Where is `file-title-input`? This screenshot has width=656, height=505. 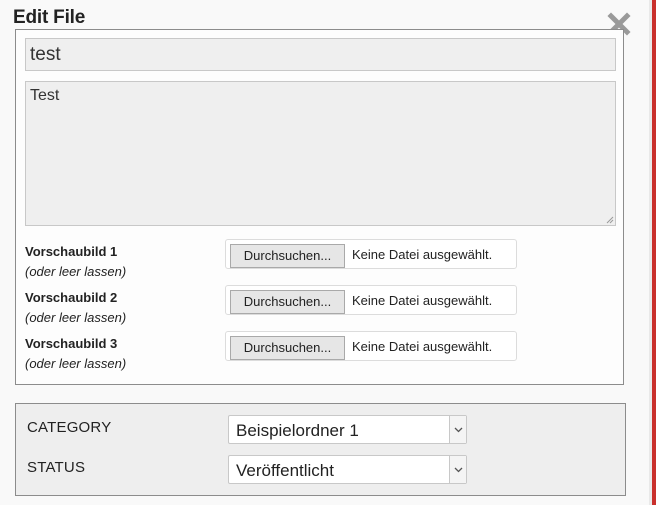 file-title-input is located at coordinates (320, 54).